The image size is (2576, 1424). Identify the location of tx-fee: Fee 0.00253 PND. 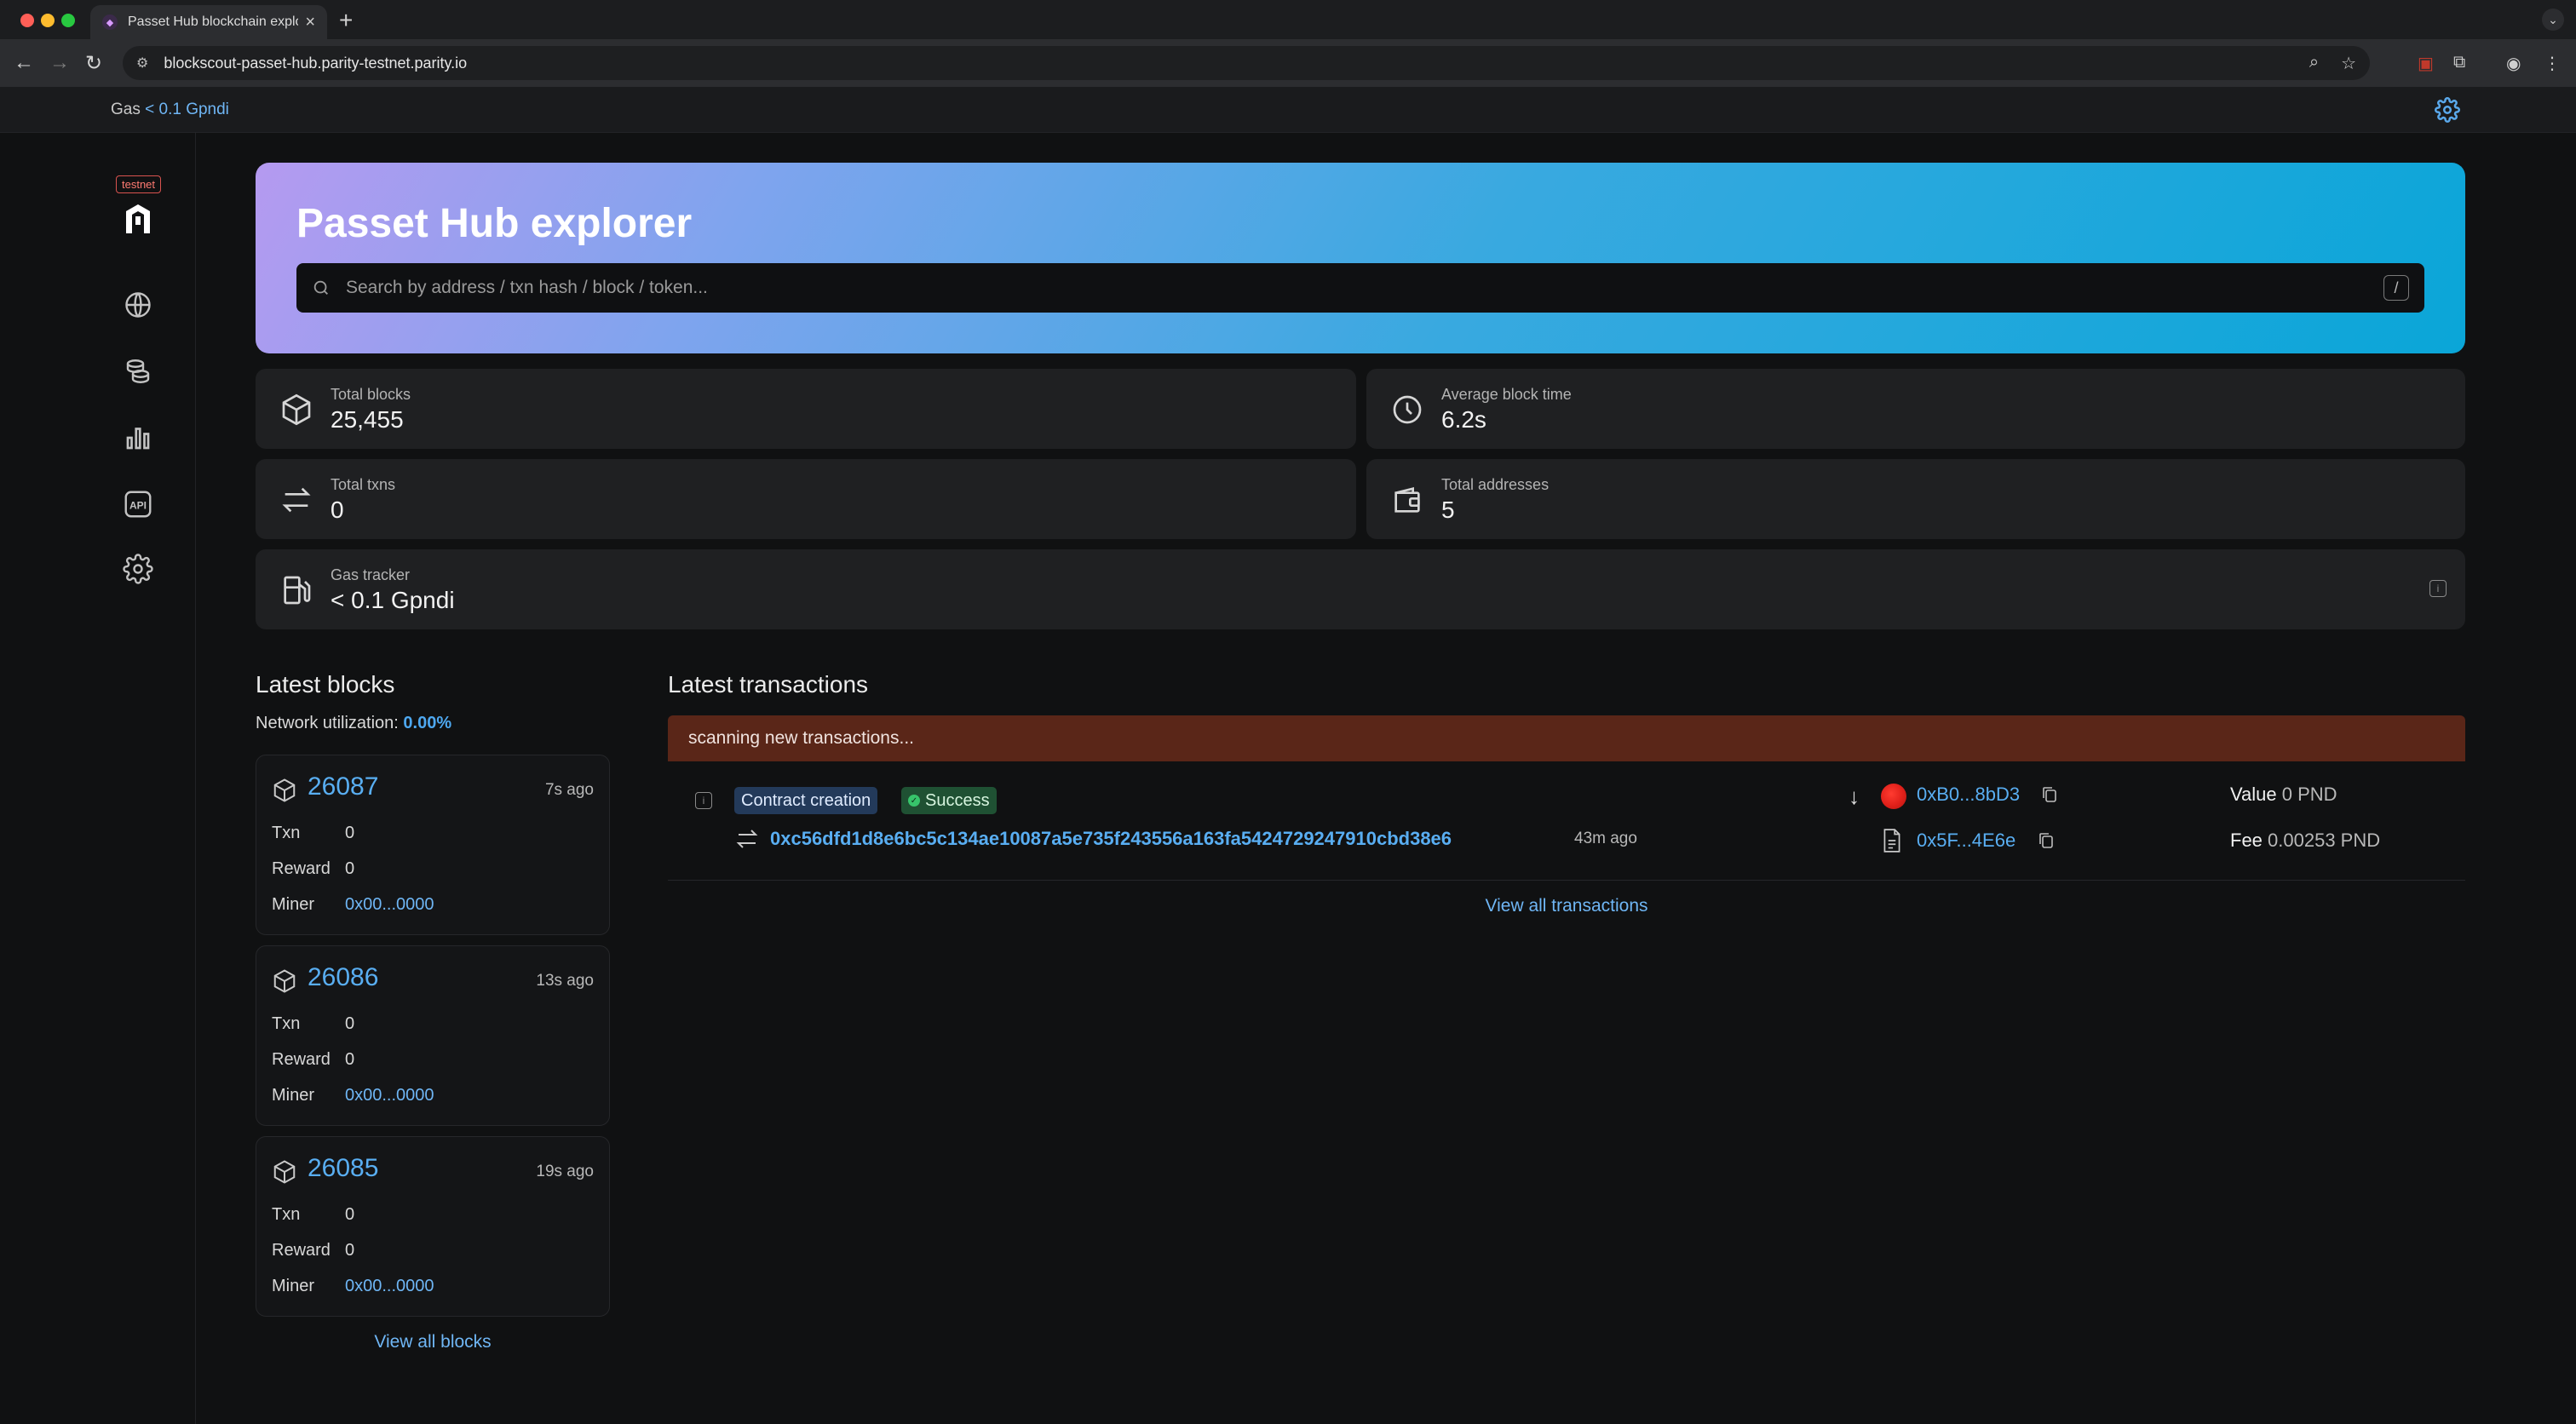
(2305, 841).